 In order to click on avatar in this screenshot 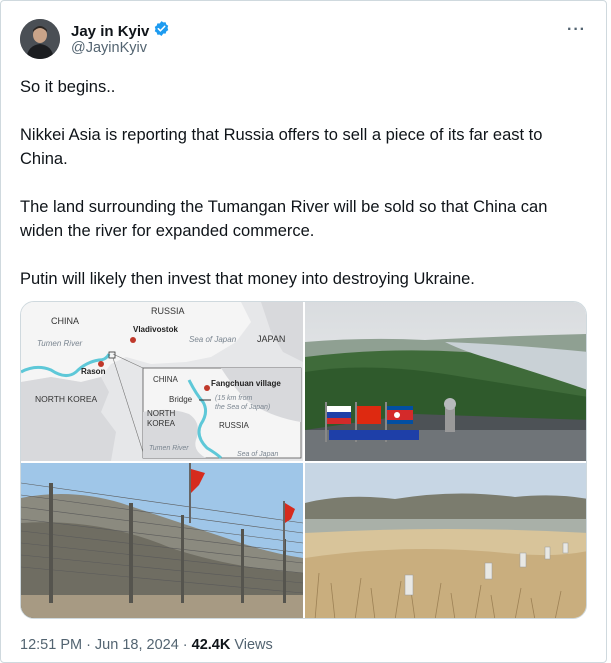, I will do `click(40, 39)`.